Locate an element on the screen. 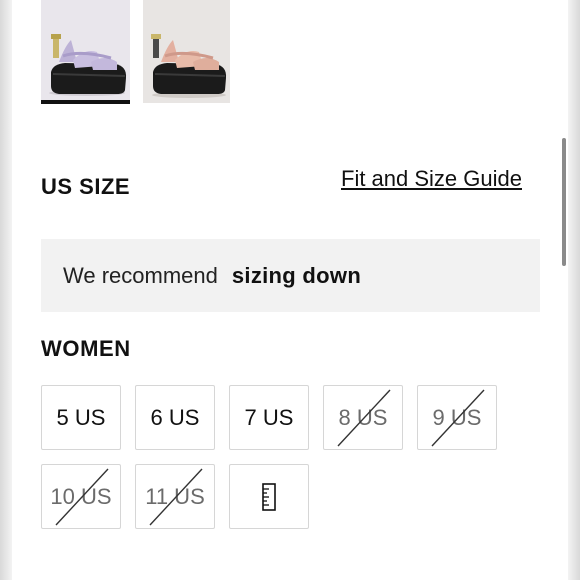 The image size is (580, 580). peach-sandal-image is located at coordinates (189, 66).